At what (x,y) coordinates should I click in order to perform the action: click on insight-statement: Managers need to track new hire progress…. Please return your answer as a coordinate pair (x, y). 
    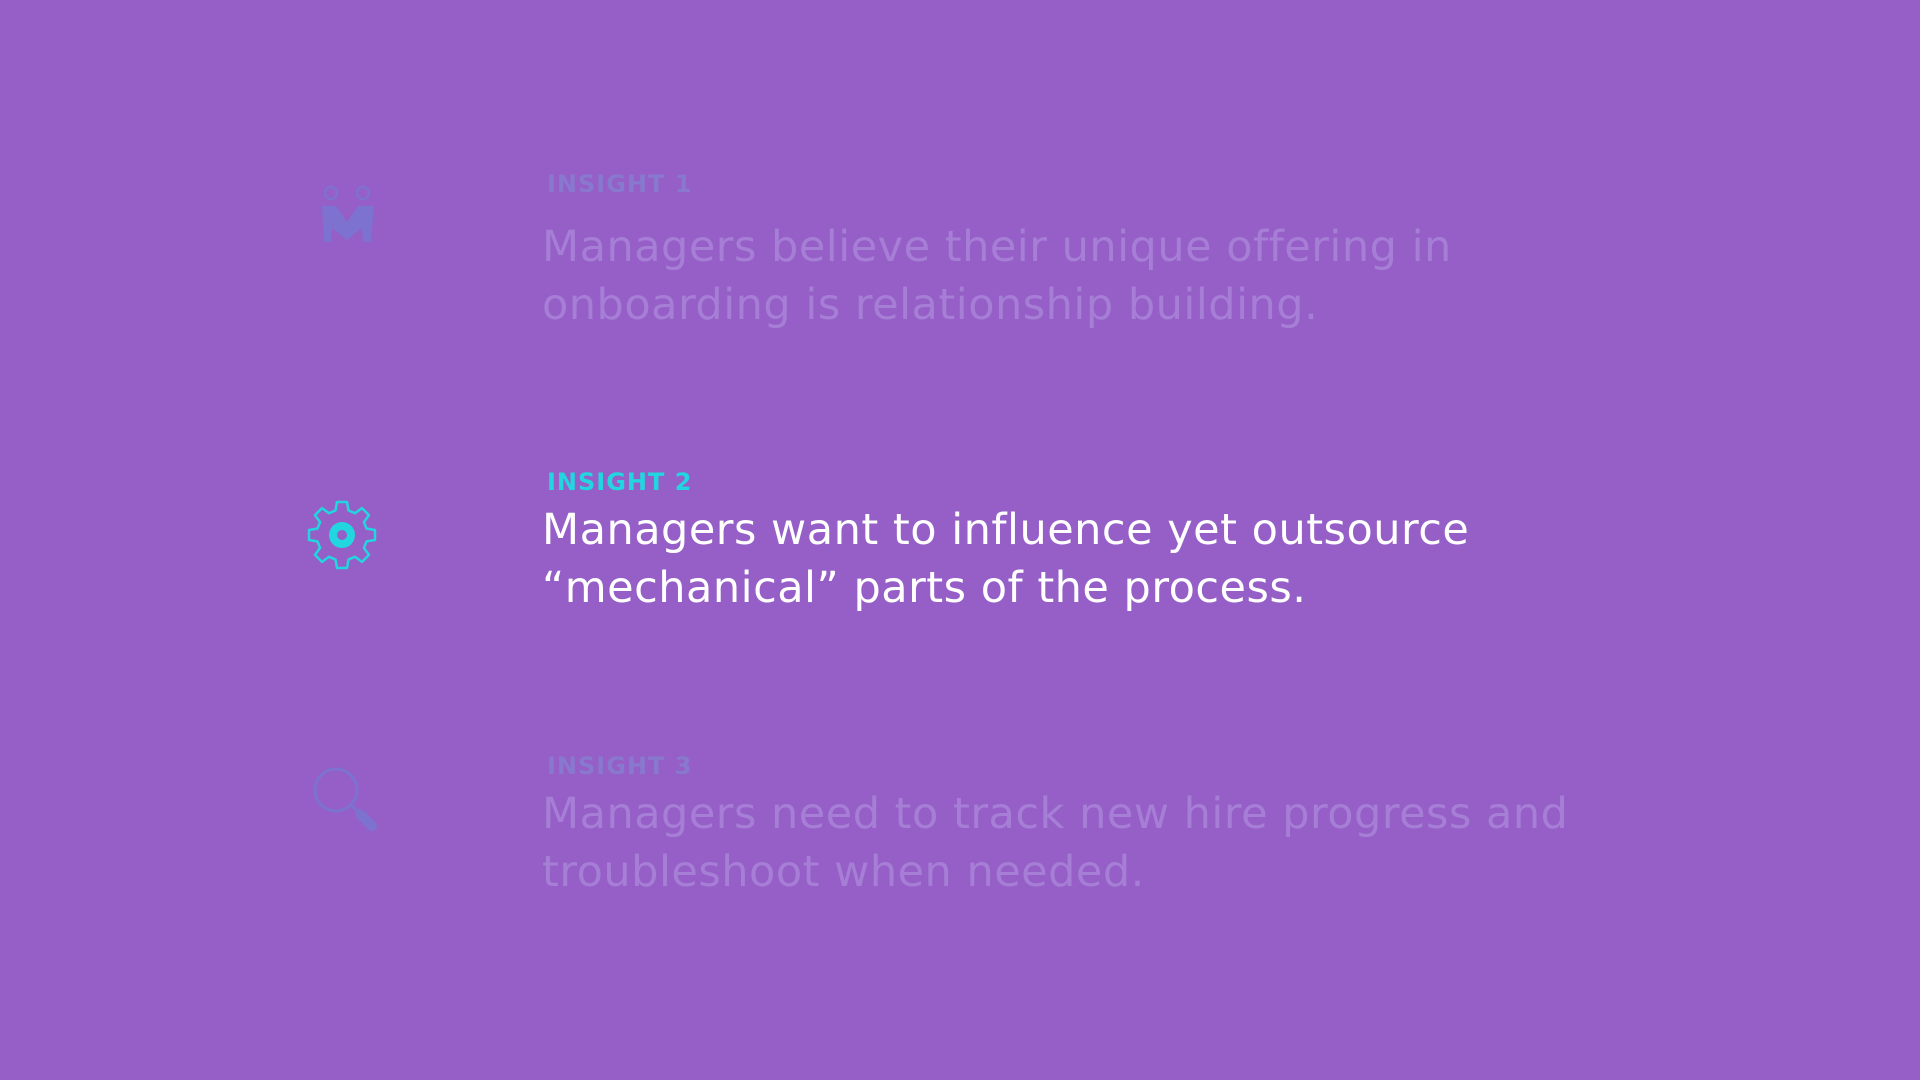
    Looking at the image, I should click on (1082, 843).